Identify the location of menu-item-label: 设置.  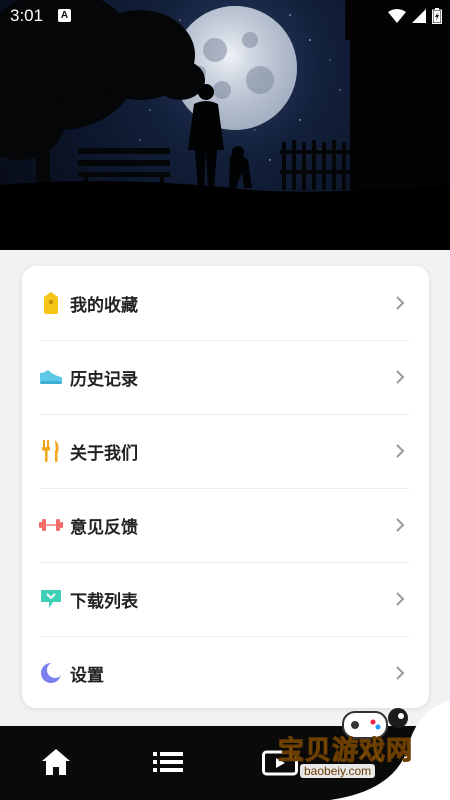
(87, 675).